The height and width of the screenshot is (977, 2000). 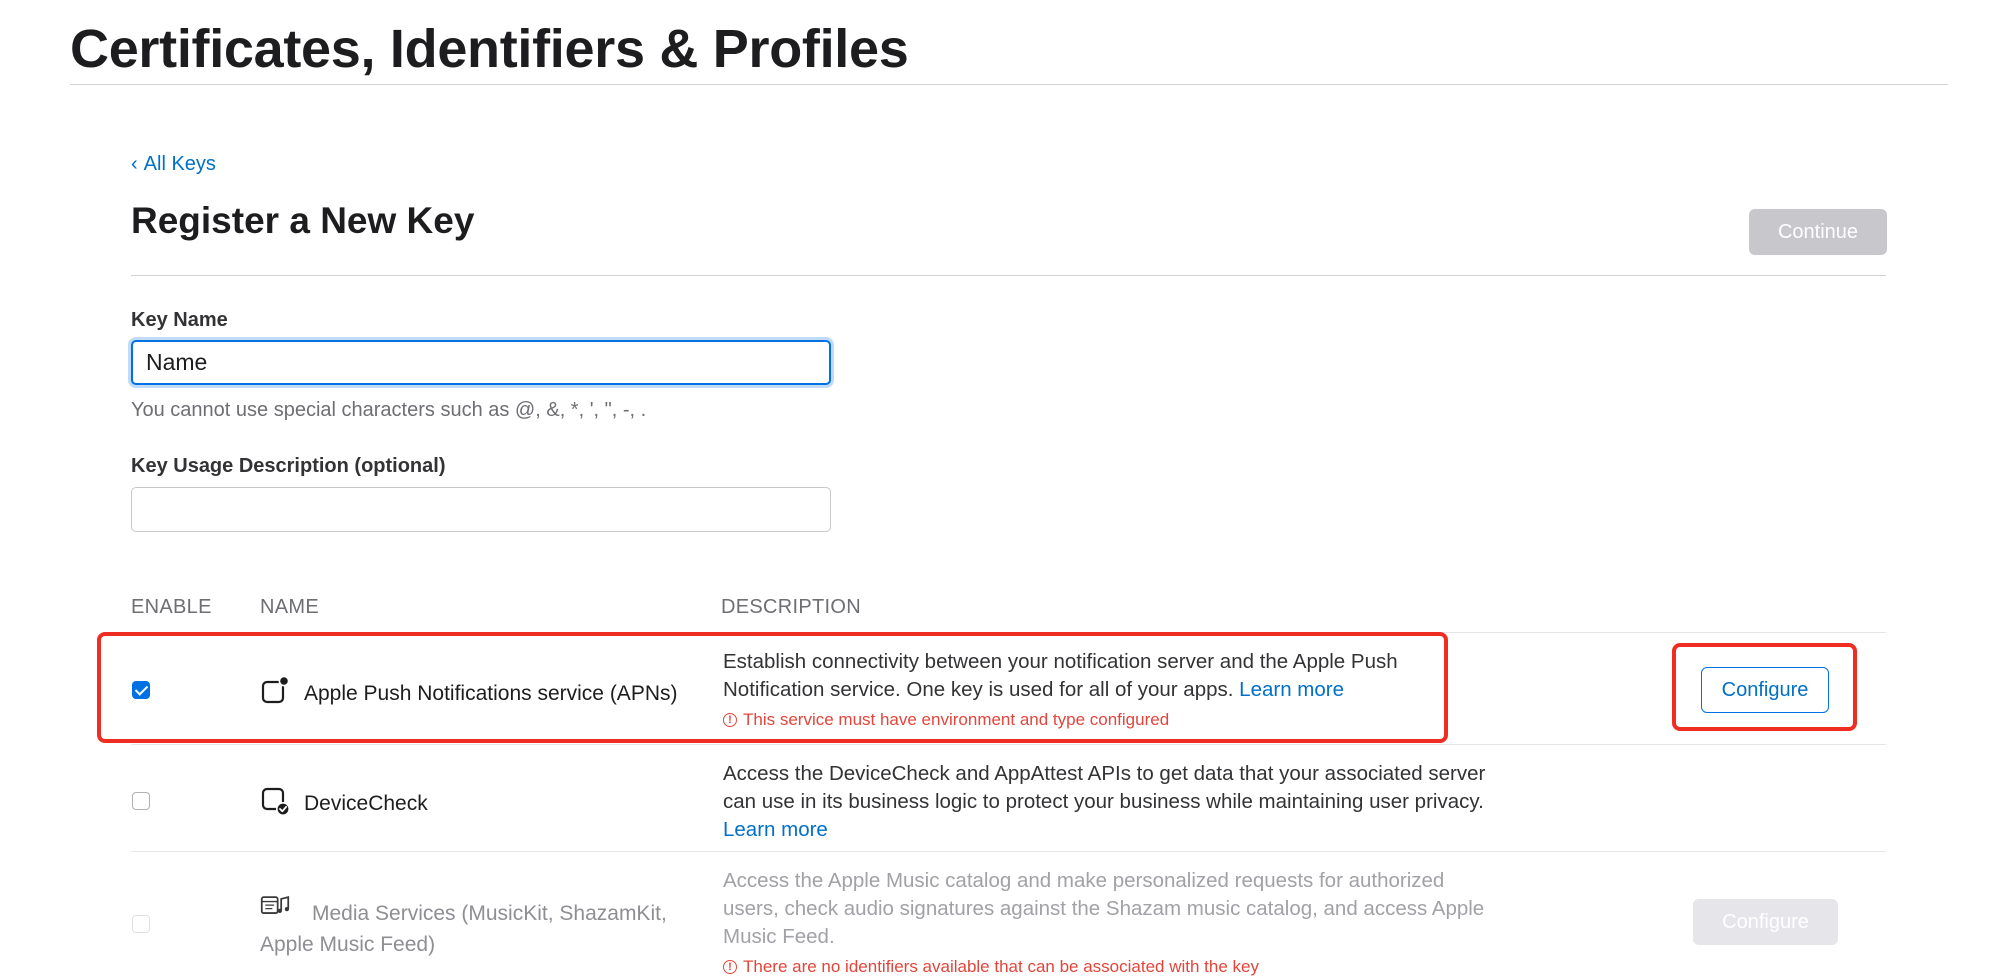 I want to click on push-notification-icon, so click(x=275, y=690).